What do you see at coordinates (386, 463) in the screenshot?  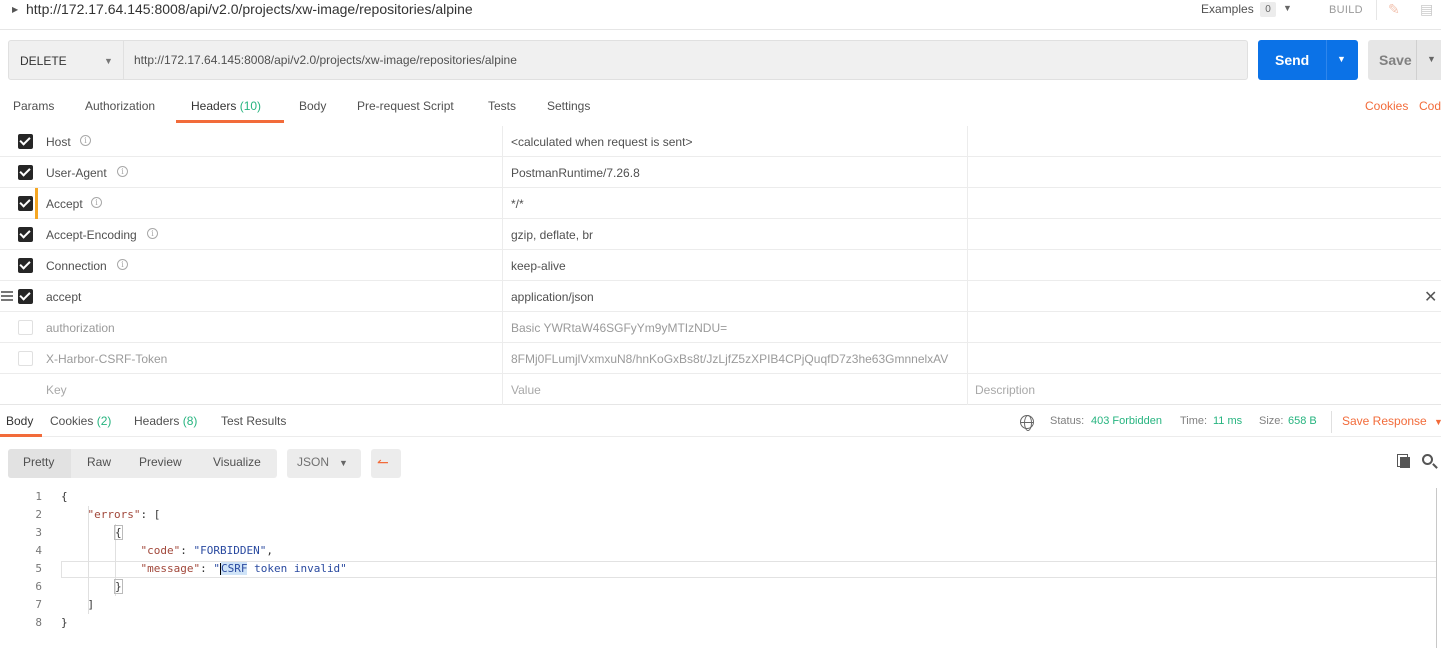 I see `wrap-lines-button: ↼` at bounding box center [386, 463].